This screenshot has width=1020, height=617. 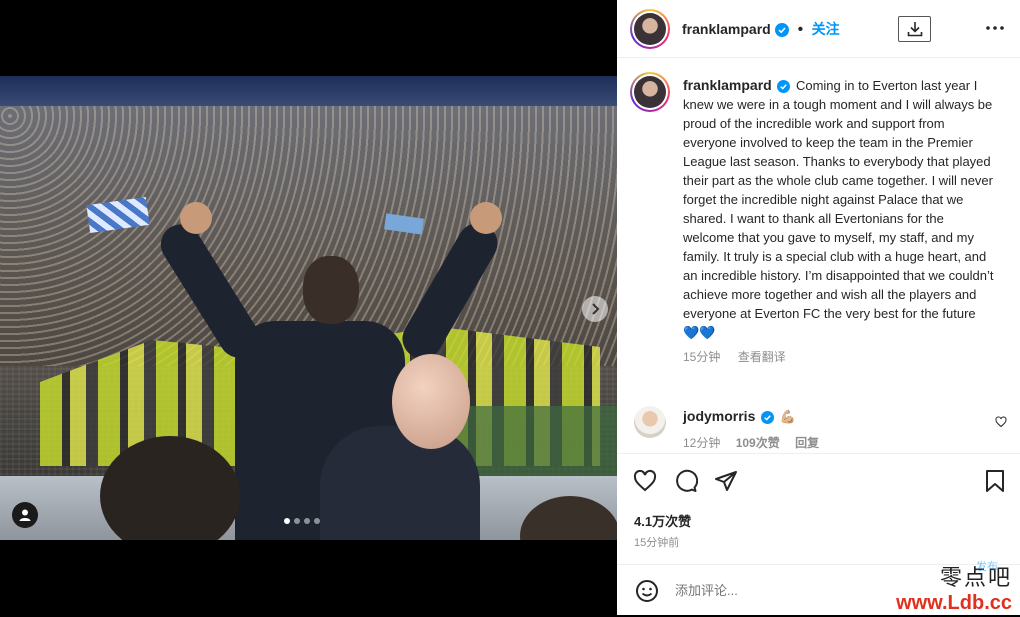 I want to click on likes-count: 4.1万次赞, so click(x=662, y=520).